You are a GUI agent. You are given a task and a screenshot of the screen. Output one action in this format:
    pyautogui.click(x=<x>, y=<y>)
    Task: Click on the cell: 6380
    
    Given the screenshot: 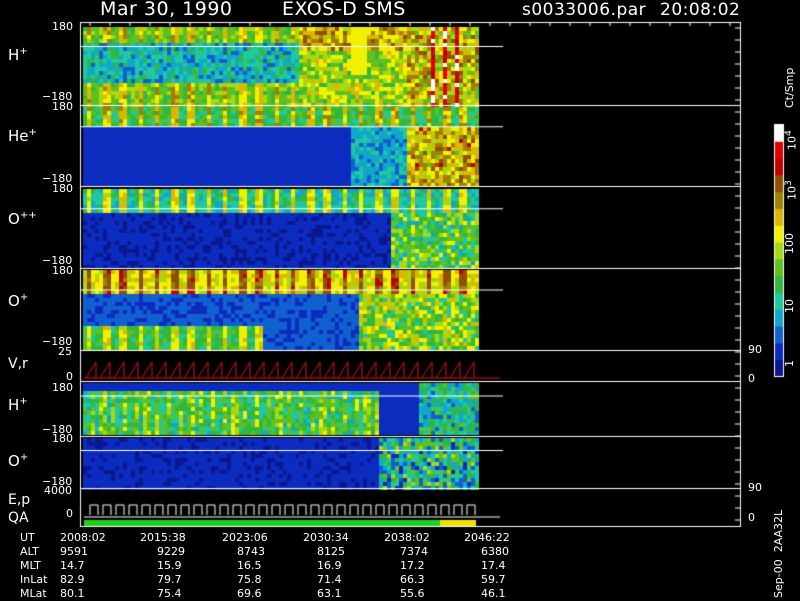 What is the action you would take?
    pyautogui.click(x=495, y=551)
    